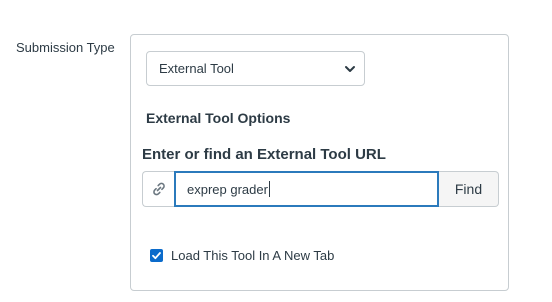  What do you see at coordinates (218, 118) in the screenshot?
I see `external-tool-options-heading: External Tool Options` at bounding box center [218, 118].